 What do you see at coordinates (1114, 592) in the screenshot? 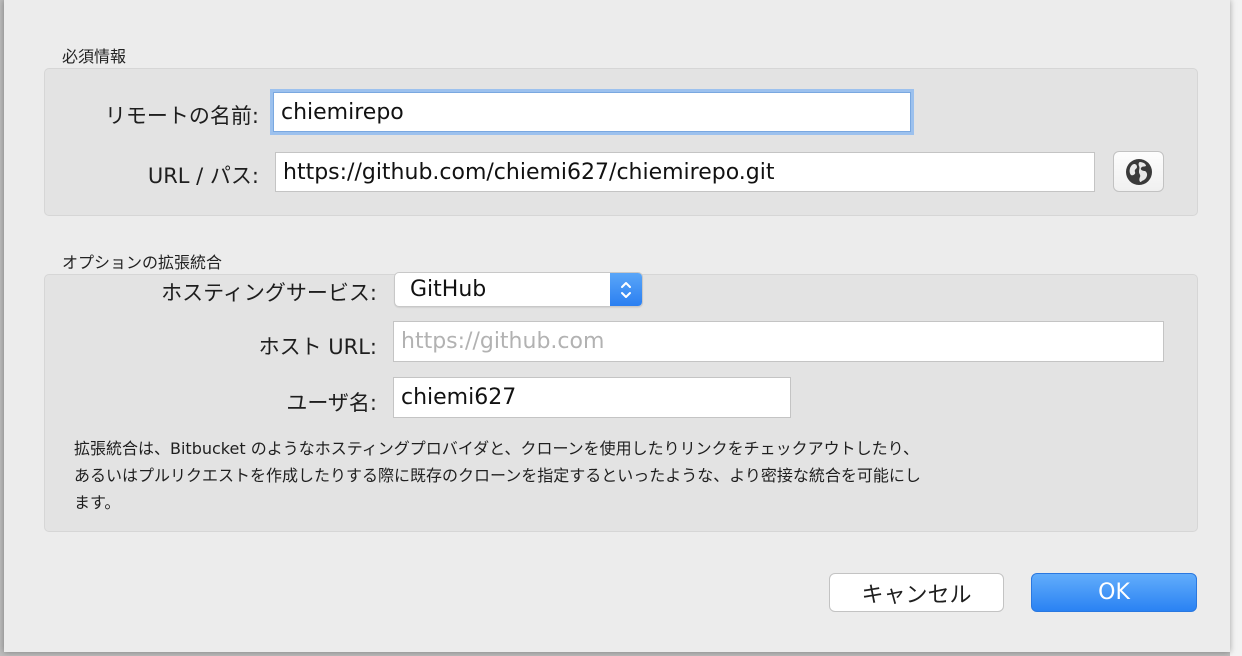
I see `ok-button: OK` at bounding box center [1114, 592].